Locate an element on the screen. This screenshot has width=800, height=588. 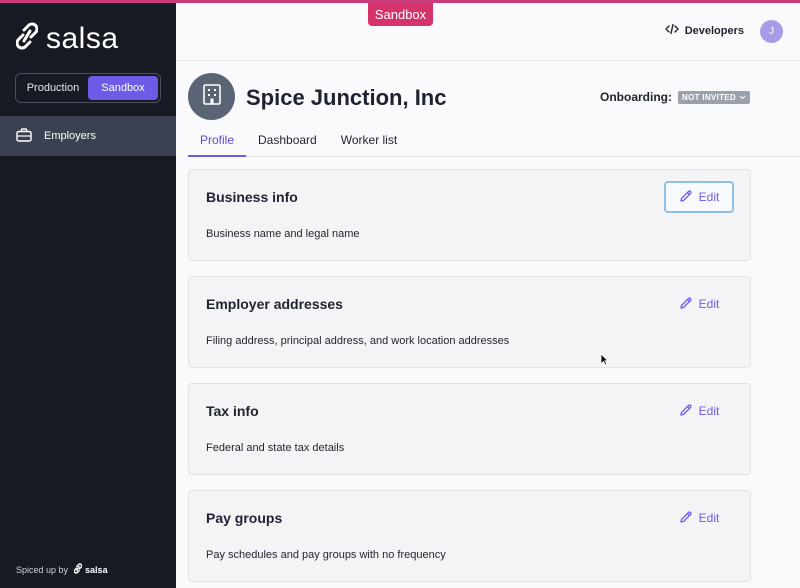
building-icon is located at coordinates (212, 96).